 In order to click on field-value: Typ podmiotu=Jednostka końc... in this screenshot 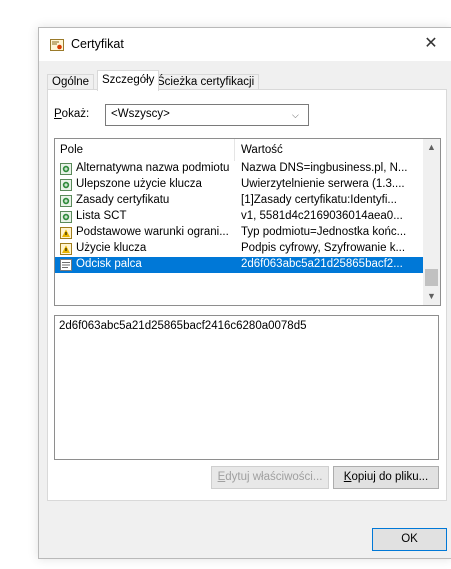, I will do `click(324, 232)`.